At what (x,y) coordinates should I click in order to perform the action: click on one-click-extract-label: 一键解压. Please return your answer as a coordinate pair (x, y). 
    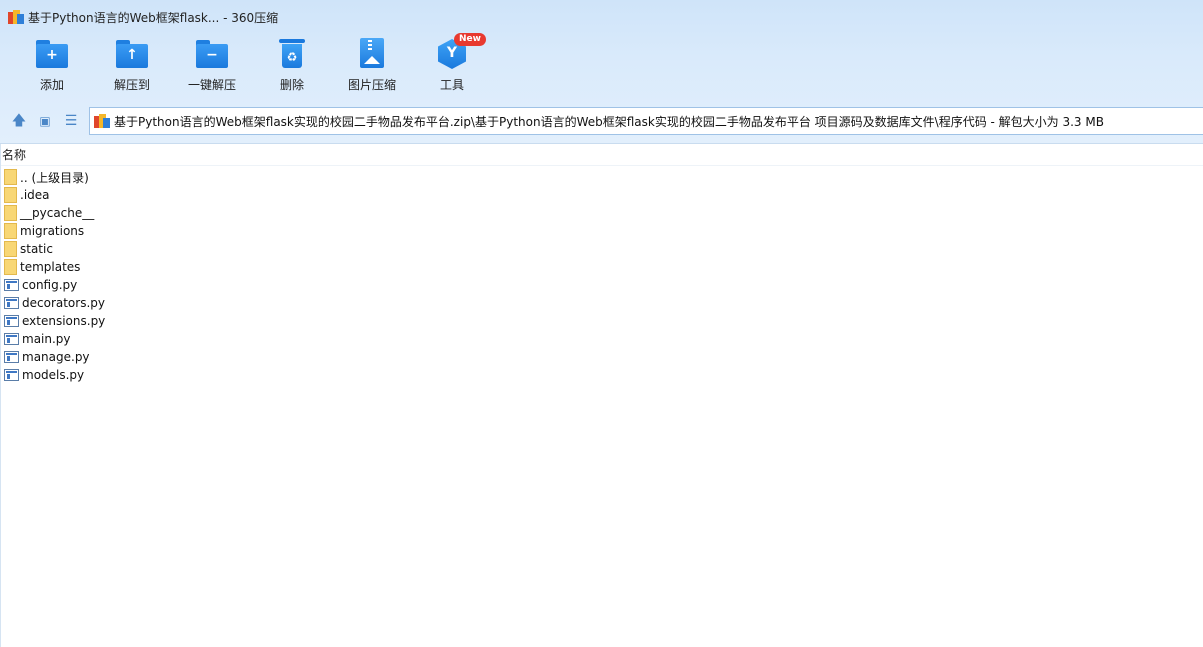
    Looking at the image, I should click on (211, 85).